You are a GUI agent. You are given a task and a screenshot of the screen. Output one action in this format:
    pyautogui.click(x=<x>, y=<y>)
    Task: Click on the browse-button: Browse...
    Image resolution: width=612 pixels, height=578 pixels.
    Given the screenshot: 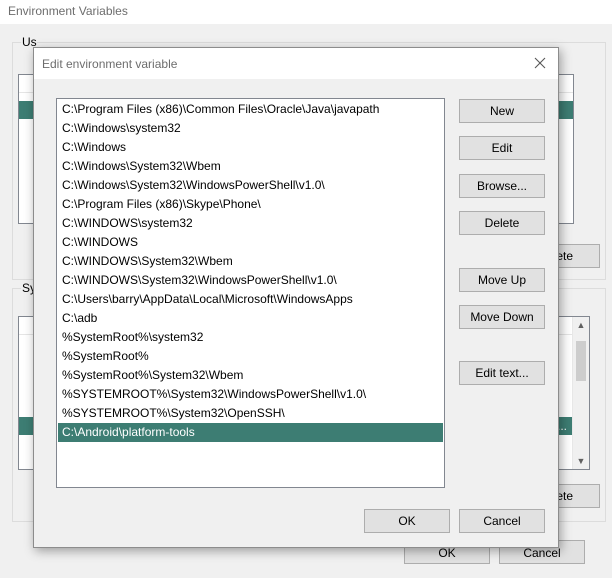 What is the action you would take?
    pyautogui.click(x=502, y=186)
    